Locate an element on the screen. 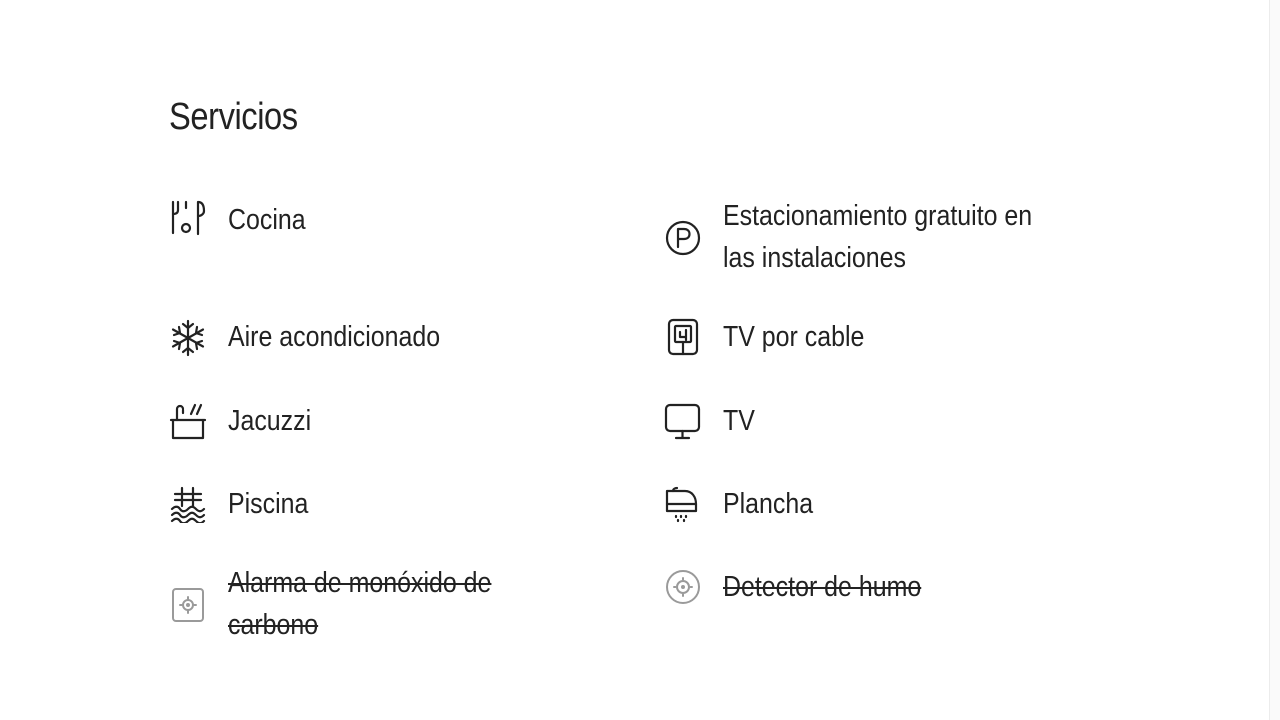 The image size is (1280, 720). amenity-pool: Piscina is located at coordinates (379, 505).